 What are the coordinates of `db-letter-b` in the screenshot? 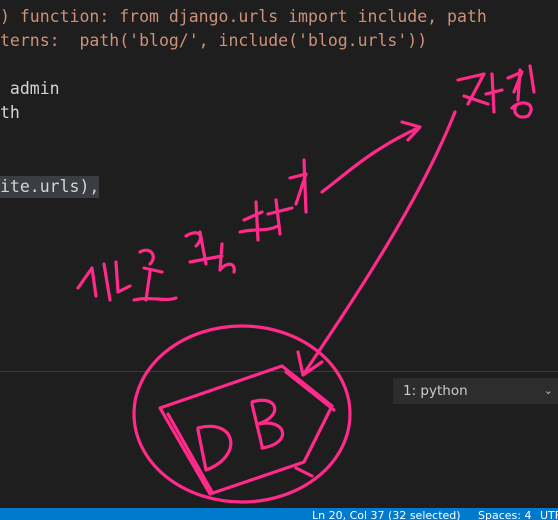 It's located at (267, 424).